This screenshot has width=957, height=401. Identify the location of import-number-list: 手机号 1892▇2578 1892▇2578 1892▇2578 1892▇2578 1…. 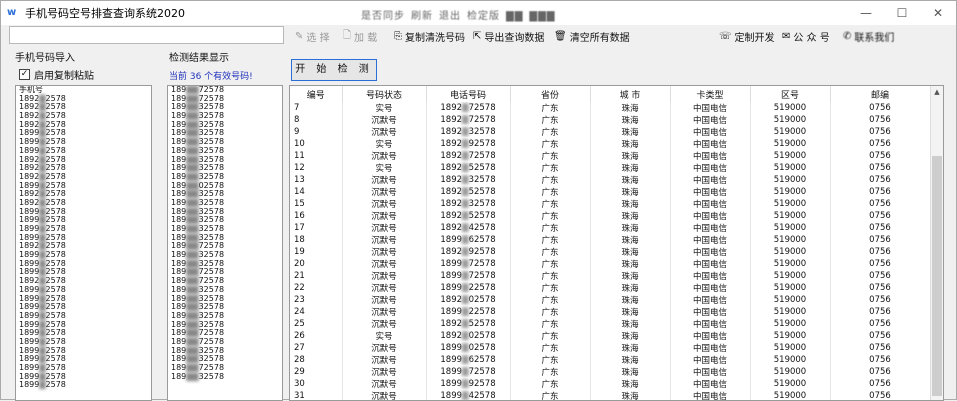
(83, 243).